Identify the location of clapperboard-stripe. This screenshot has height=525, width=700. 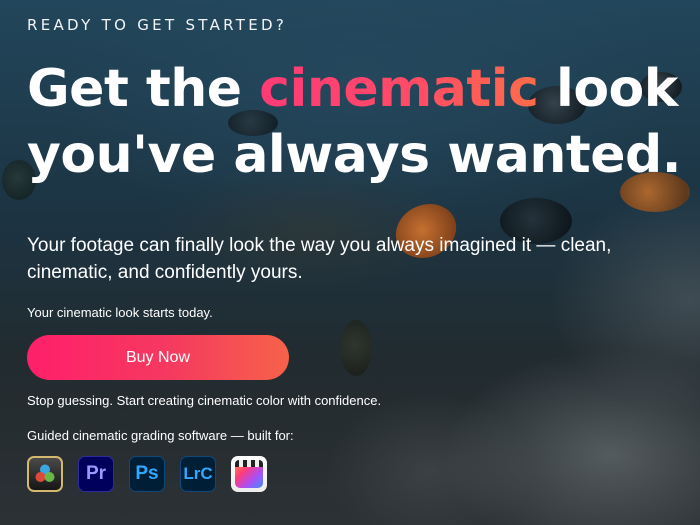
(249, 463).